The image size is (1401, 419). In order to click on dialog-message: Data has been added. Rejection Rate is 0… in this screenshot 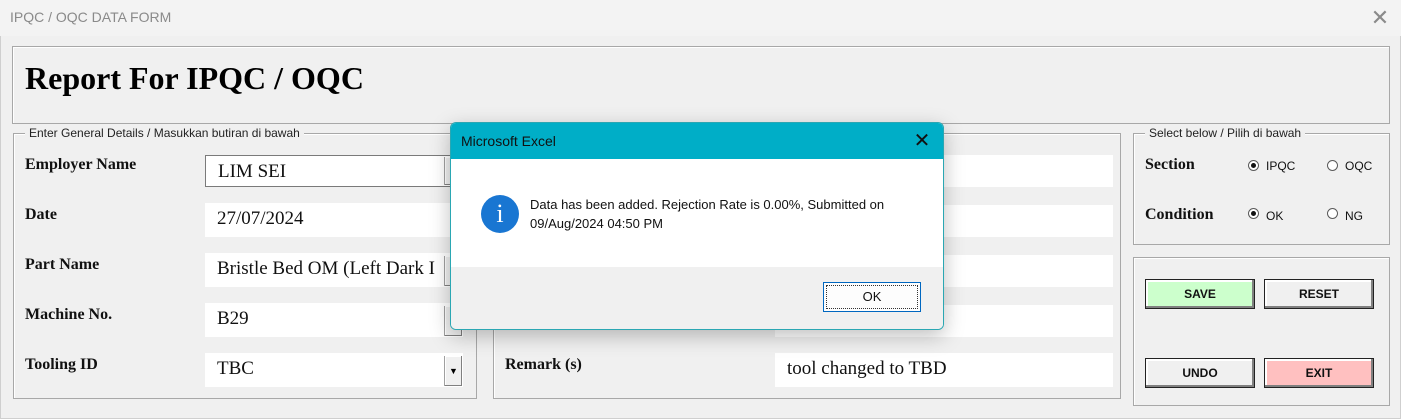, I will do `click(725, 214)`.